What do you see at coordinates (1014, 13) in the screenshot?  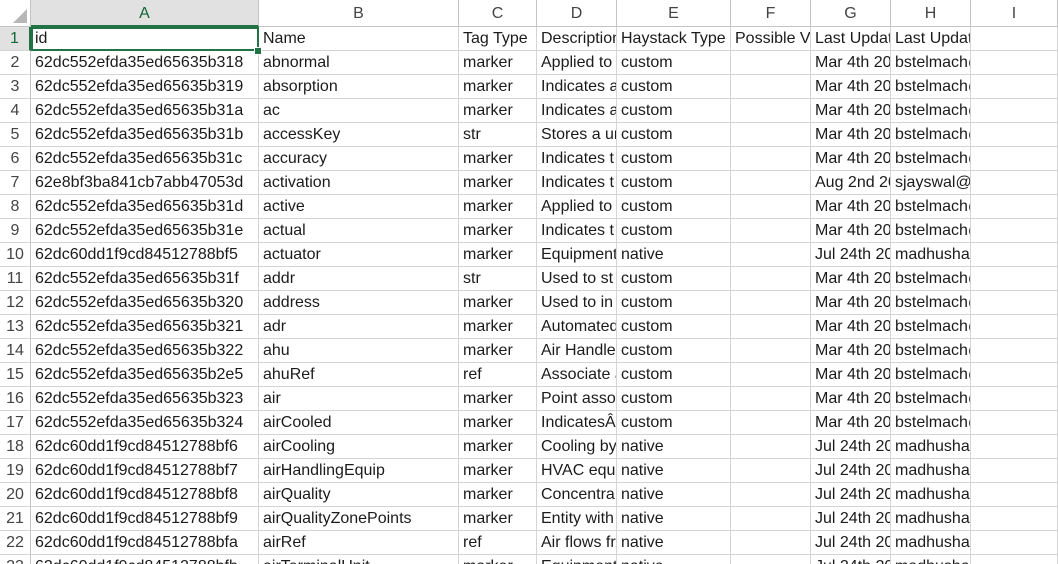 I see `column-header-i: I` at bounding box center [1014, 13].